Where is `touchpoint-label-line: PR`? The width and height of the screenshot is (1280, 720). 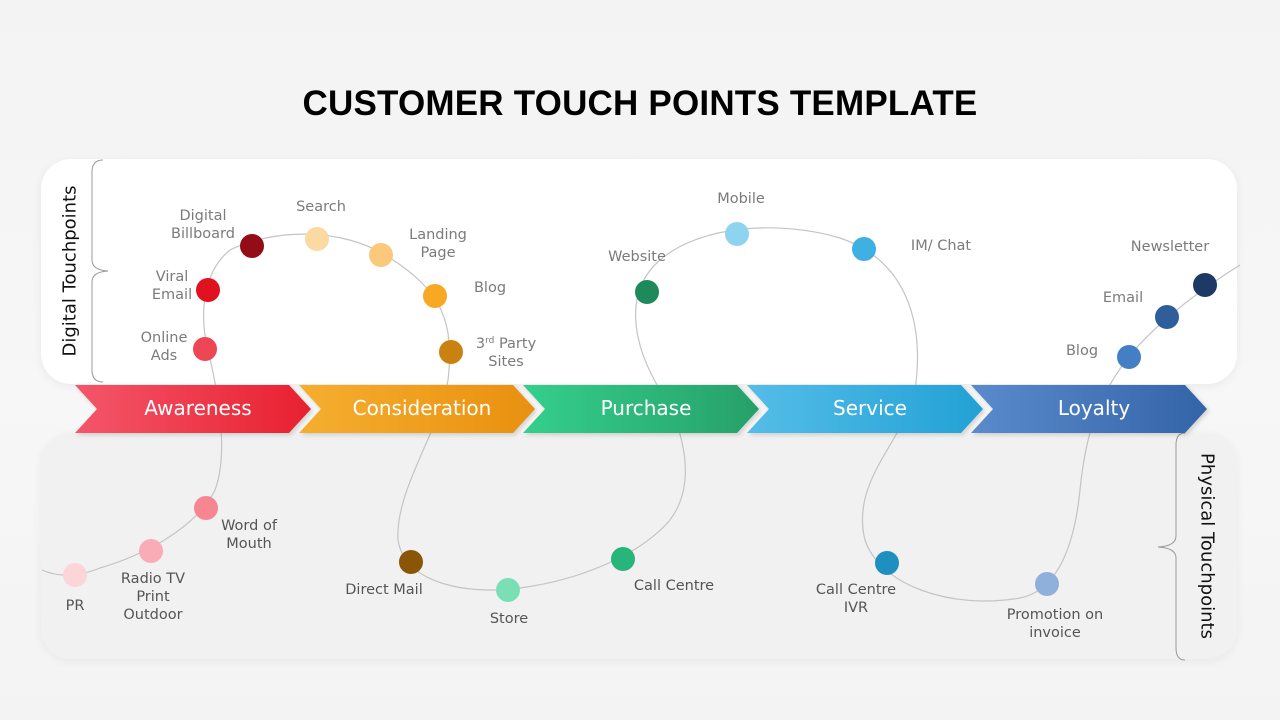 touchpoint-label-line: PR is located at coordinates (75, 606).